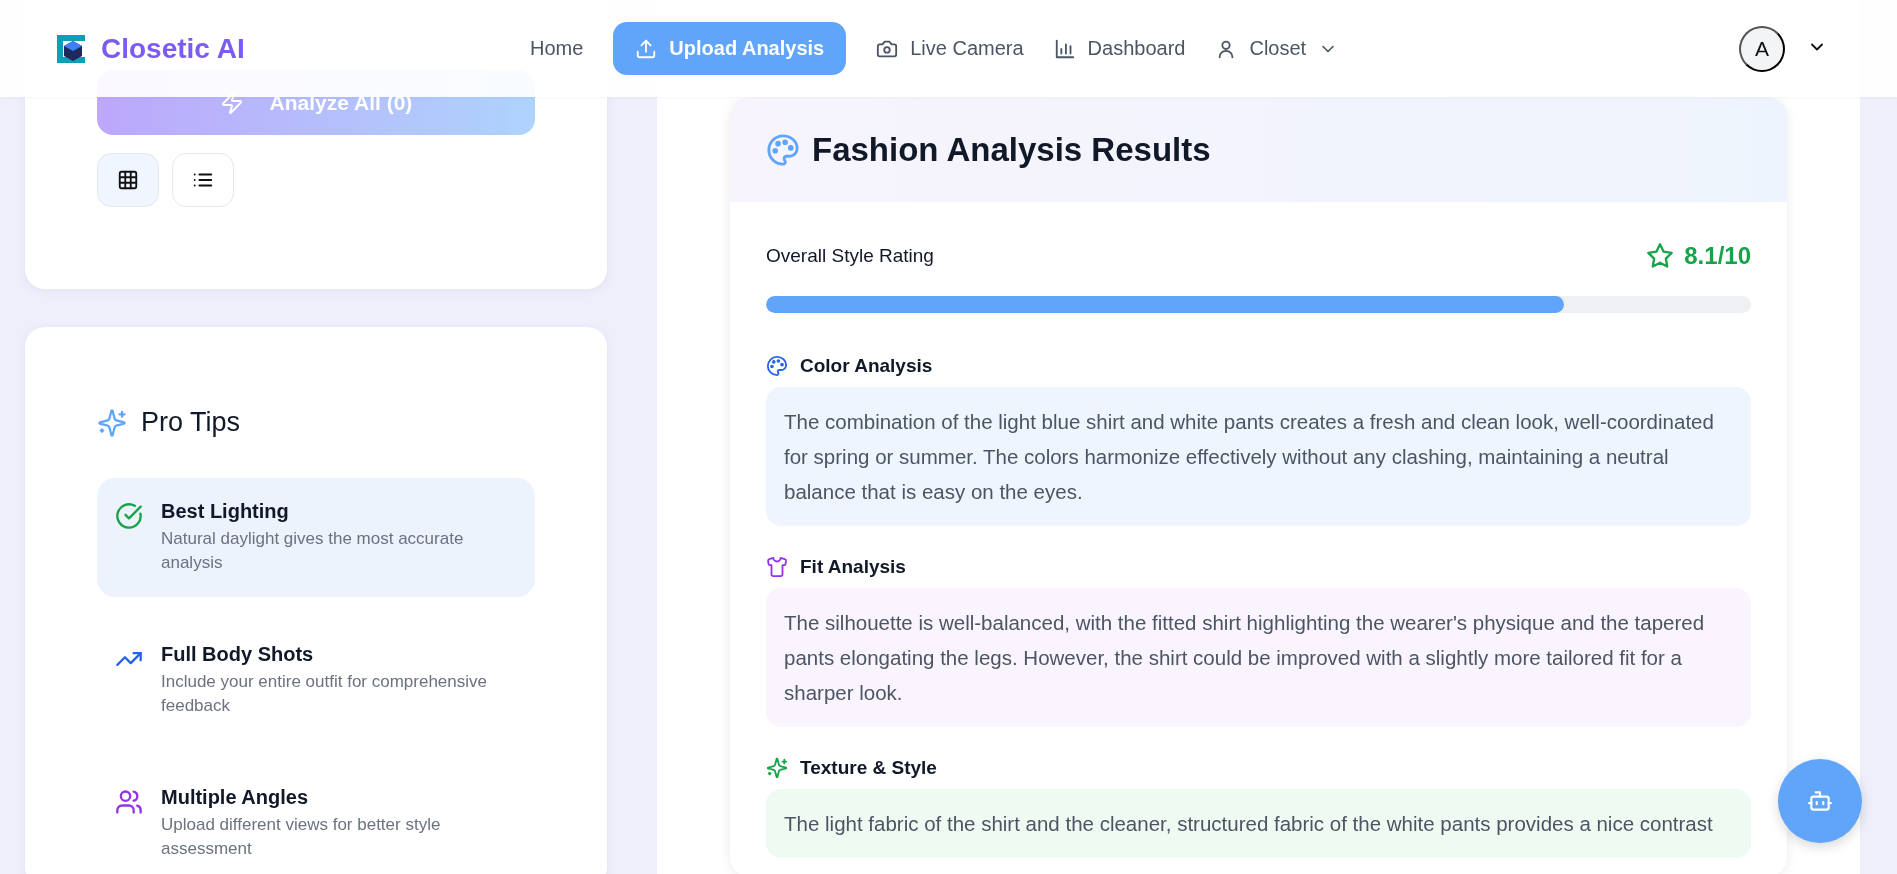 This screenshot has width=1897, height=874. Describe the element at coordinates (1277, 48) in the screenshot. I see `nav-link: Closet` at that location.